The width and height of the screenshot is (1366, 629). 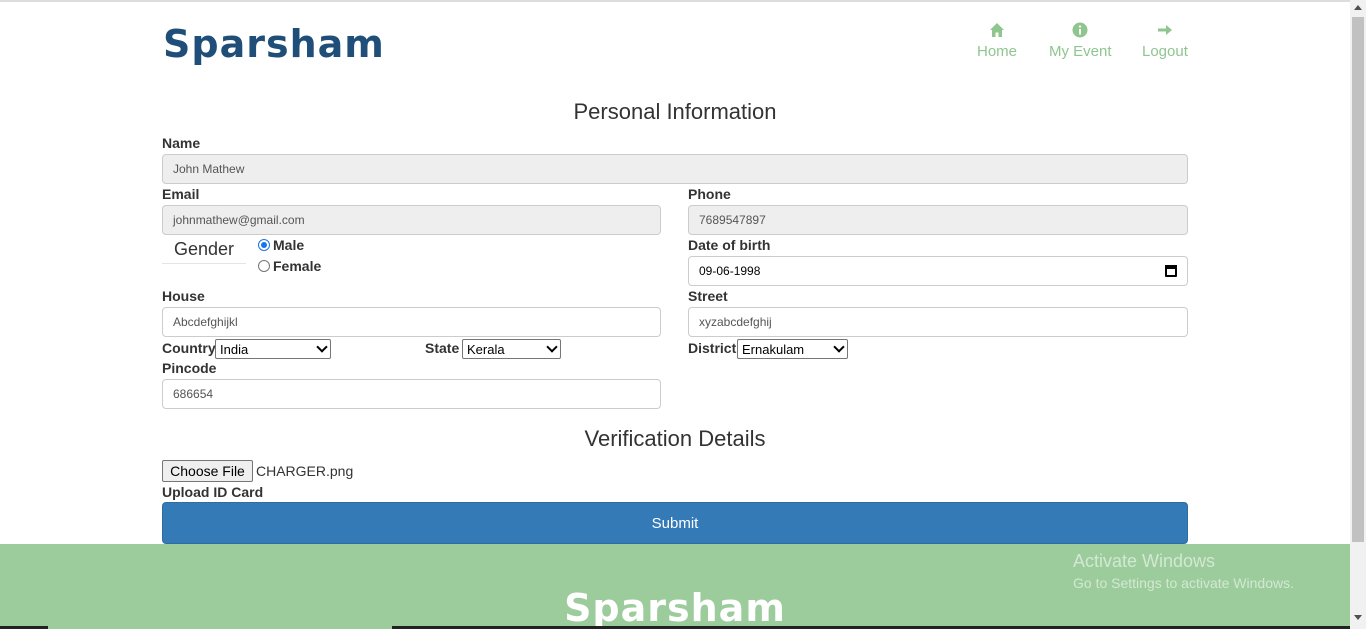 What do you see at coordinates (732, 220) in the screenshot?
I see `phone-value: 7689547897` at bounding box center [732, 220].